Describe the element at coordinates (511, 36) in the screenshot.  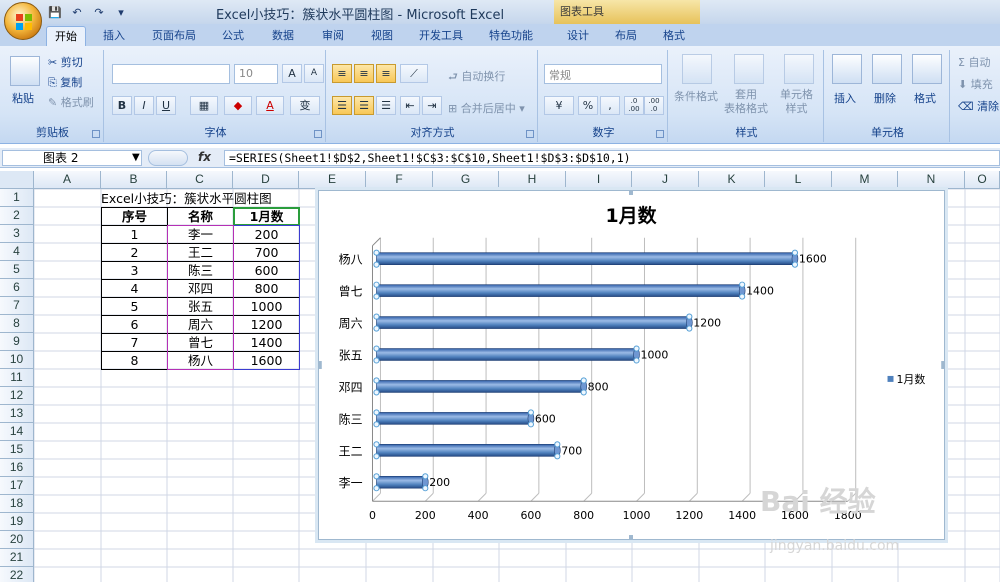
I see `tab-features: 特色功能` at that location.